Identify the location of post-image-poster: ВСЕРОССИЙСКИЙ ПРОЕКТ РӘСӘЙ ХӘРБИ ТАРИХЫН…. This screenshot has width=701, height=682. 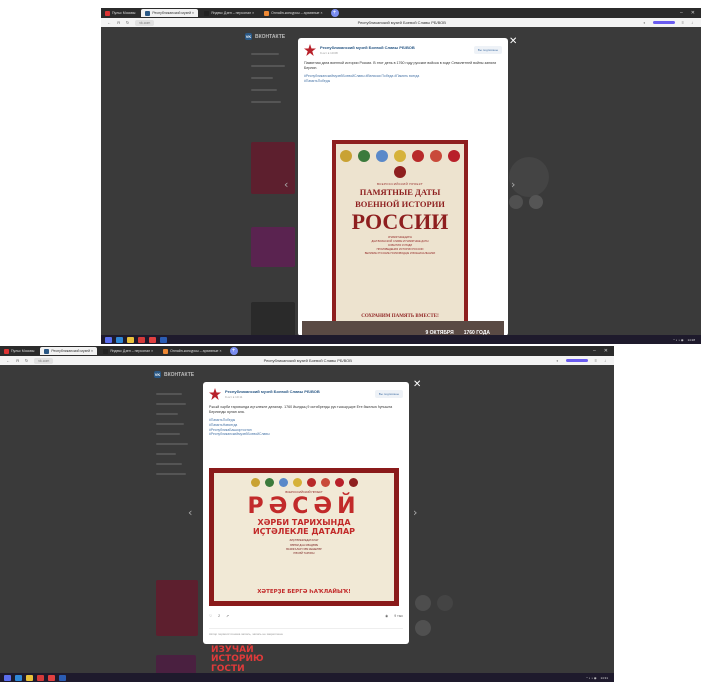
(304, 537).